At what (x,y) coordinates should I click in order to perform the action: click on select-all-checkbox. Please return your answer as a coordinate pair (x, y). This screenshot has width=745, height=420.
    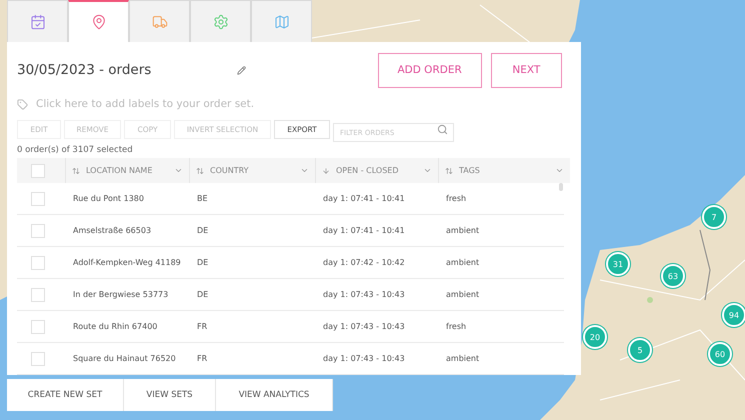
    Looking at the image, I should click on (38, 171).